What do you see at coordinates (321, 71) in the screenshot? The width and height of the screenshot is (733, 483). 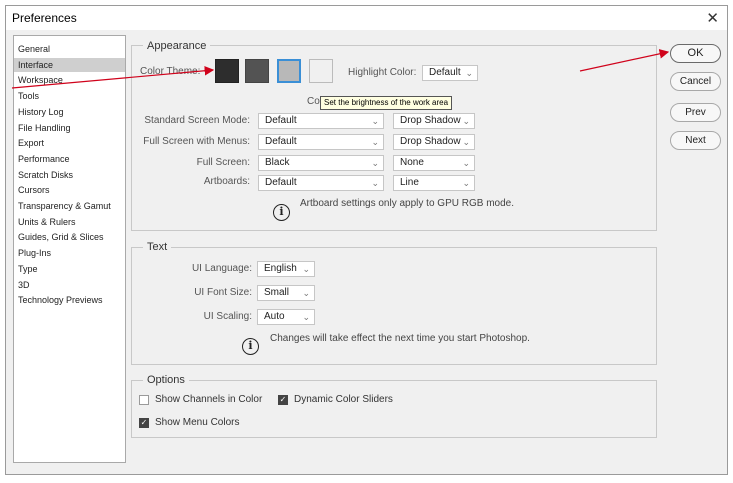 I see `theme-lightest-swatch` at bounding box center [321, 71].